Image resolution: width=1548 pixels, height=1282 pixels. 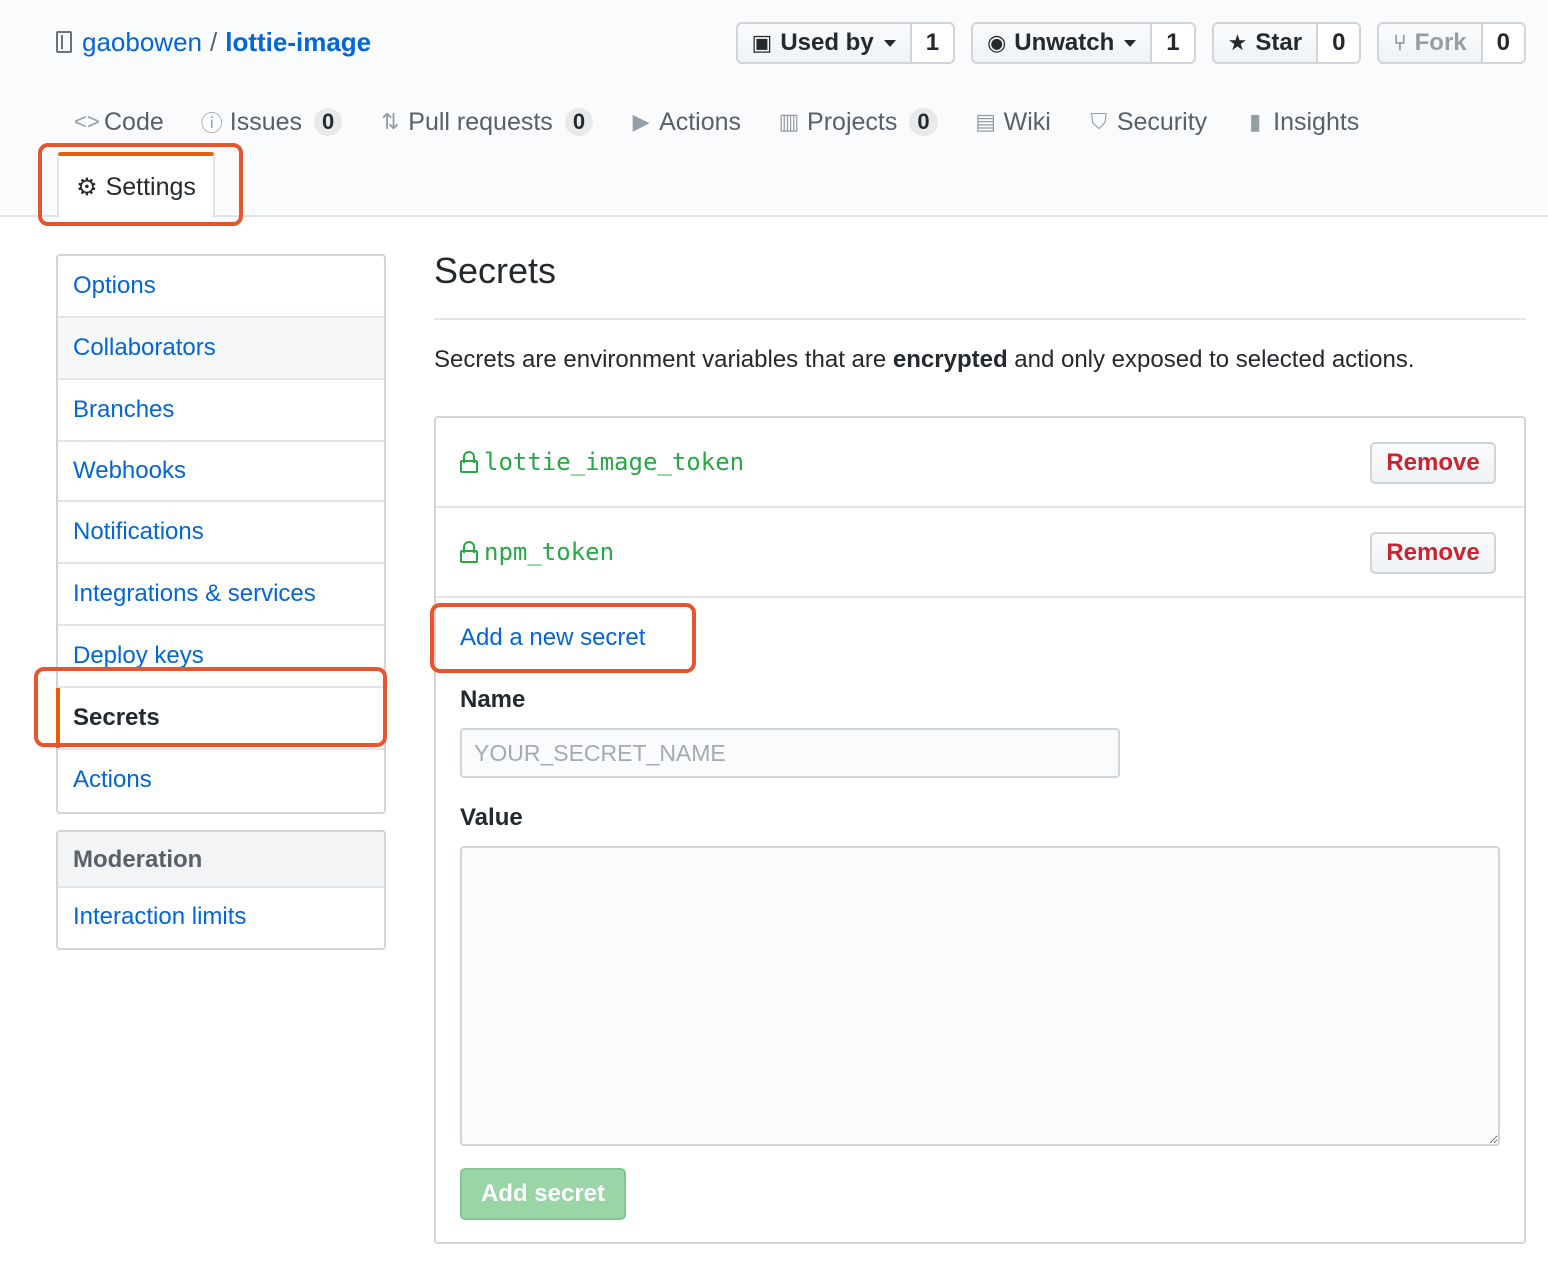 I want to click on tab-projects: ▥ Projects 0, so click(x=857, y=122).